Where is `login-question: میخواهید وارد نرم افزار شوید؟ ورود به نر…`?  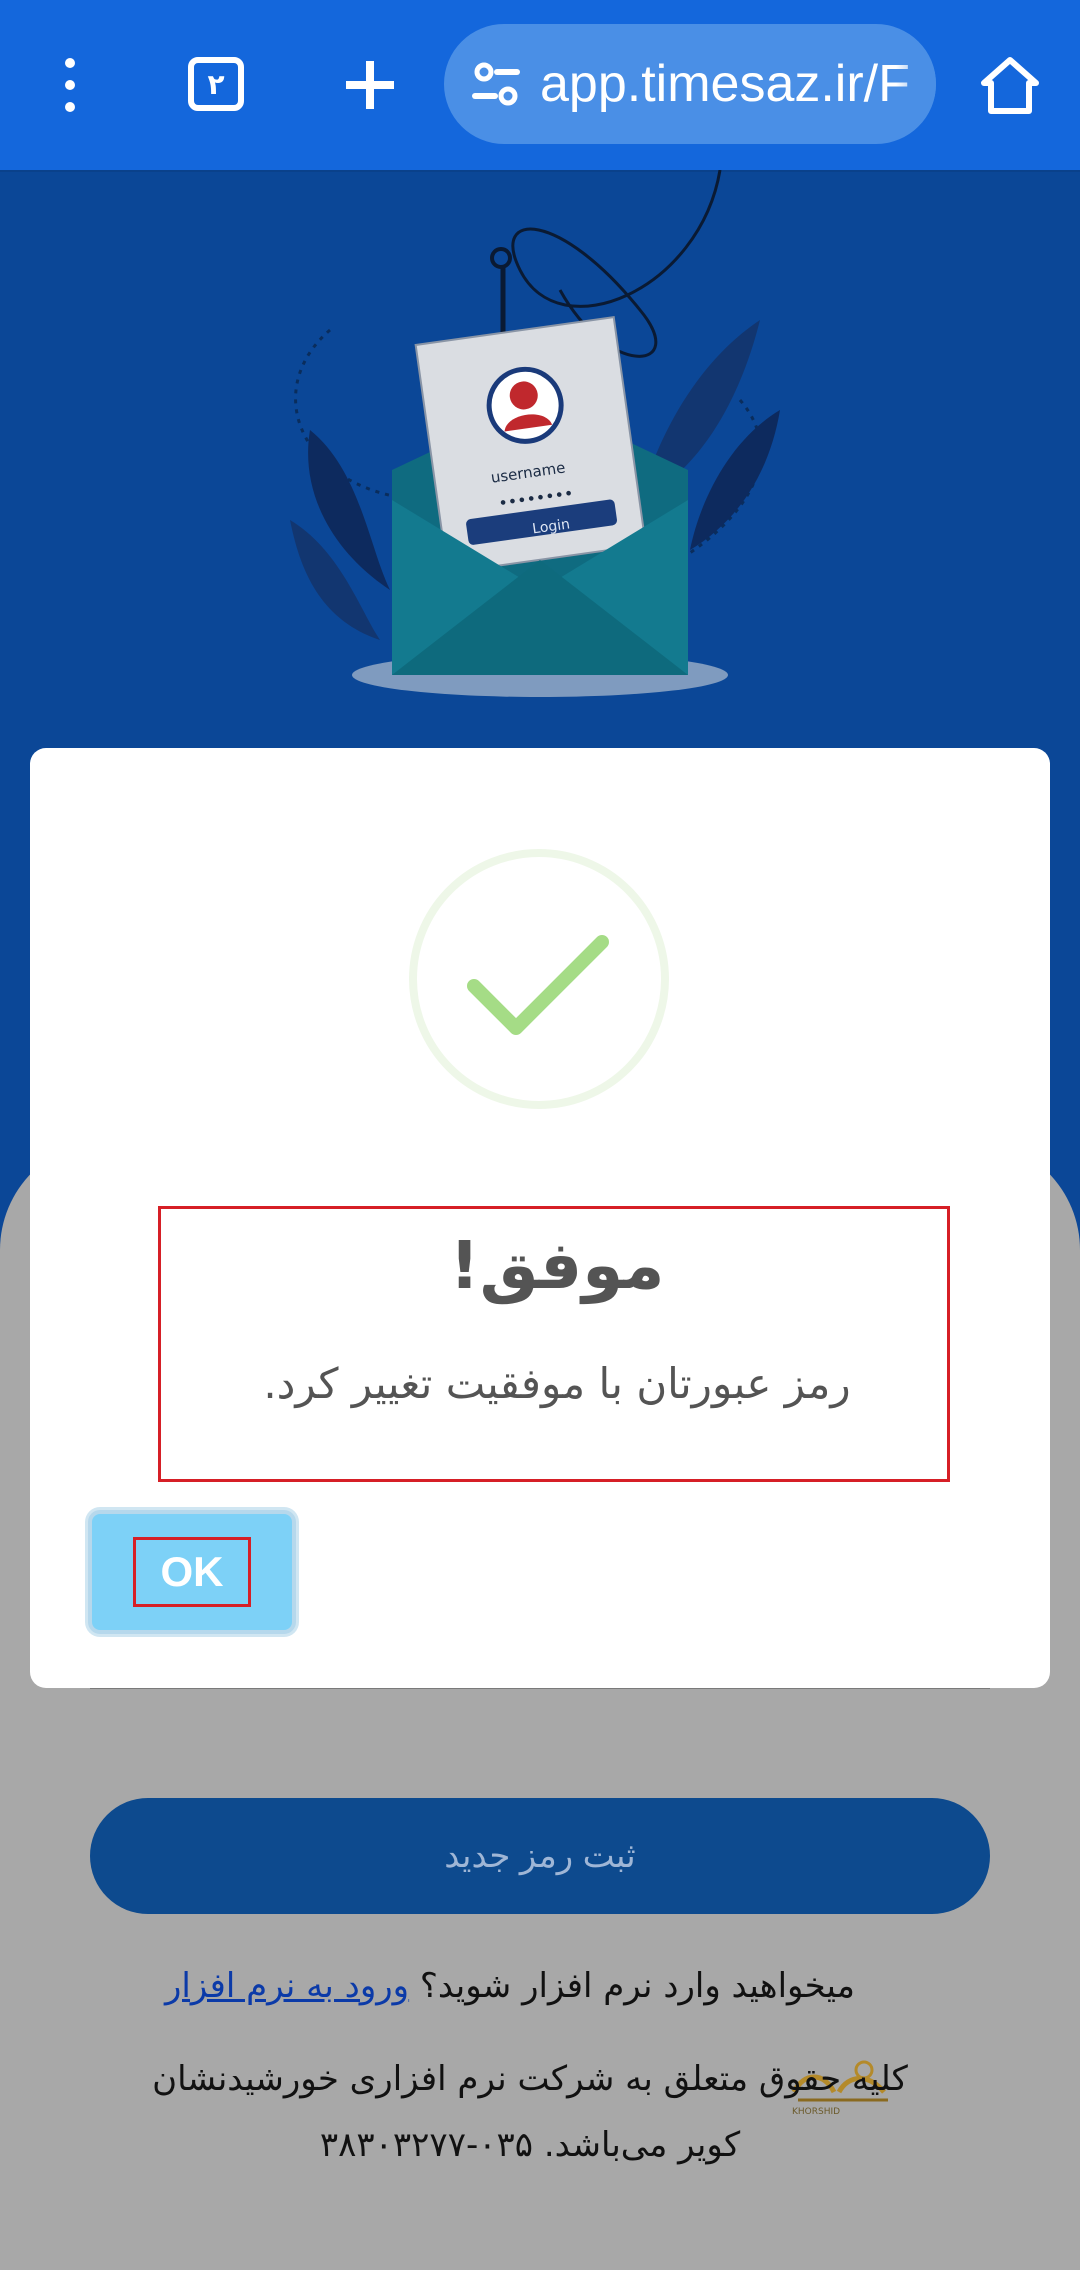 login-question: میخواهید وارد نرم افزار شوید؟ ورود به نر… is located at coordinates (510, 1986).